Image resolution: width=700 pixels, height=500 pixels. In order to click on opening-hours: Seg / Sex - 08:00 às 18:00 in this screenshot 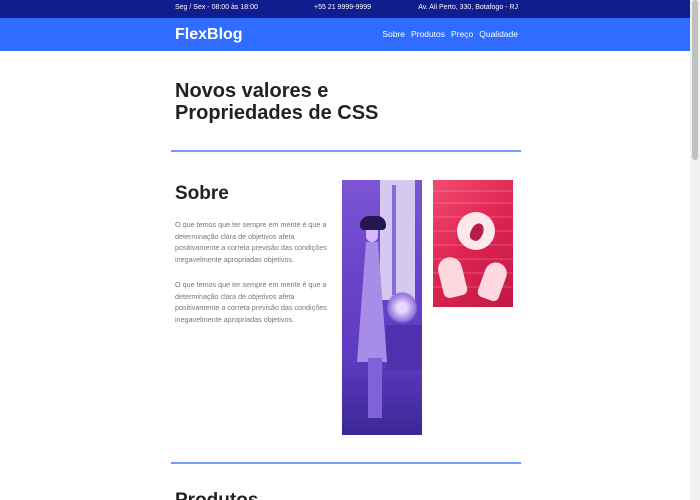, I will do `click(216, 7)`.